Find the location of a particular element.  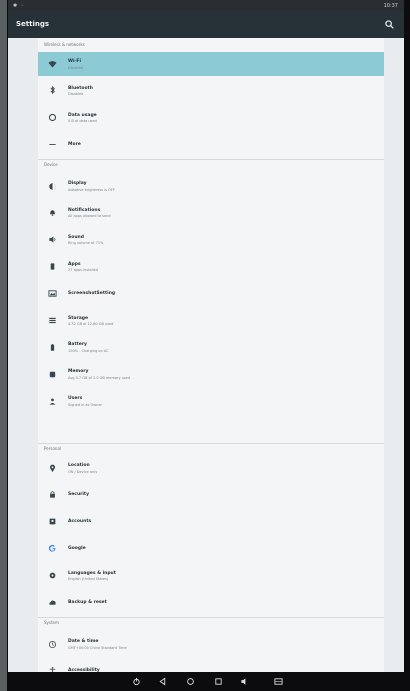

settings-item-title: Apps is located at coordinates (74, 264).